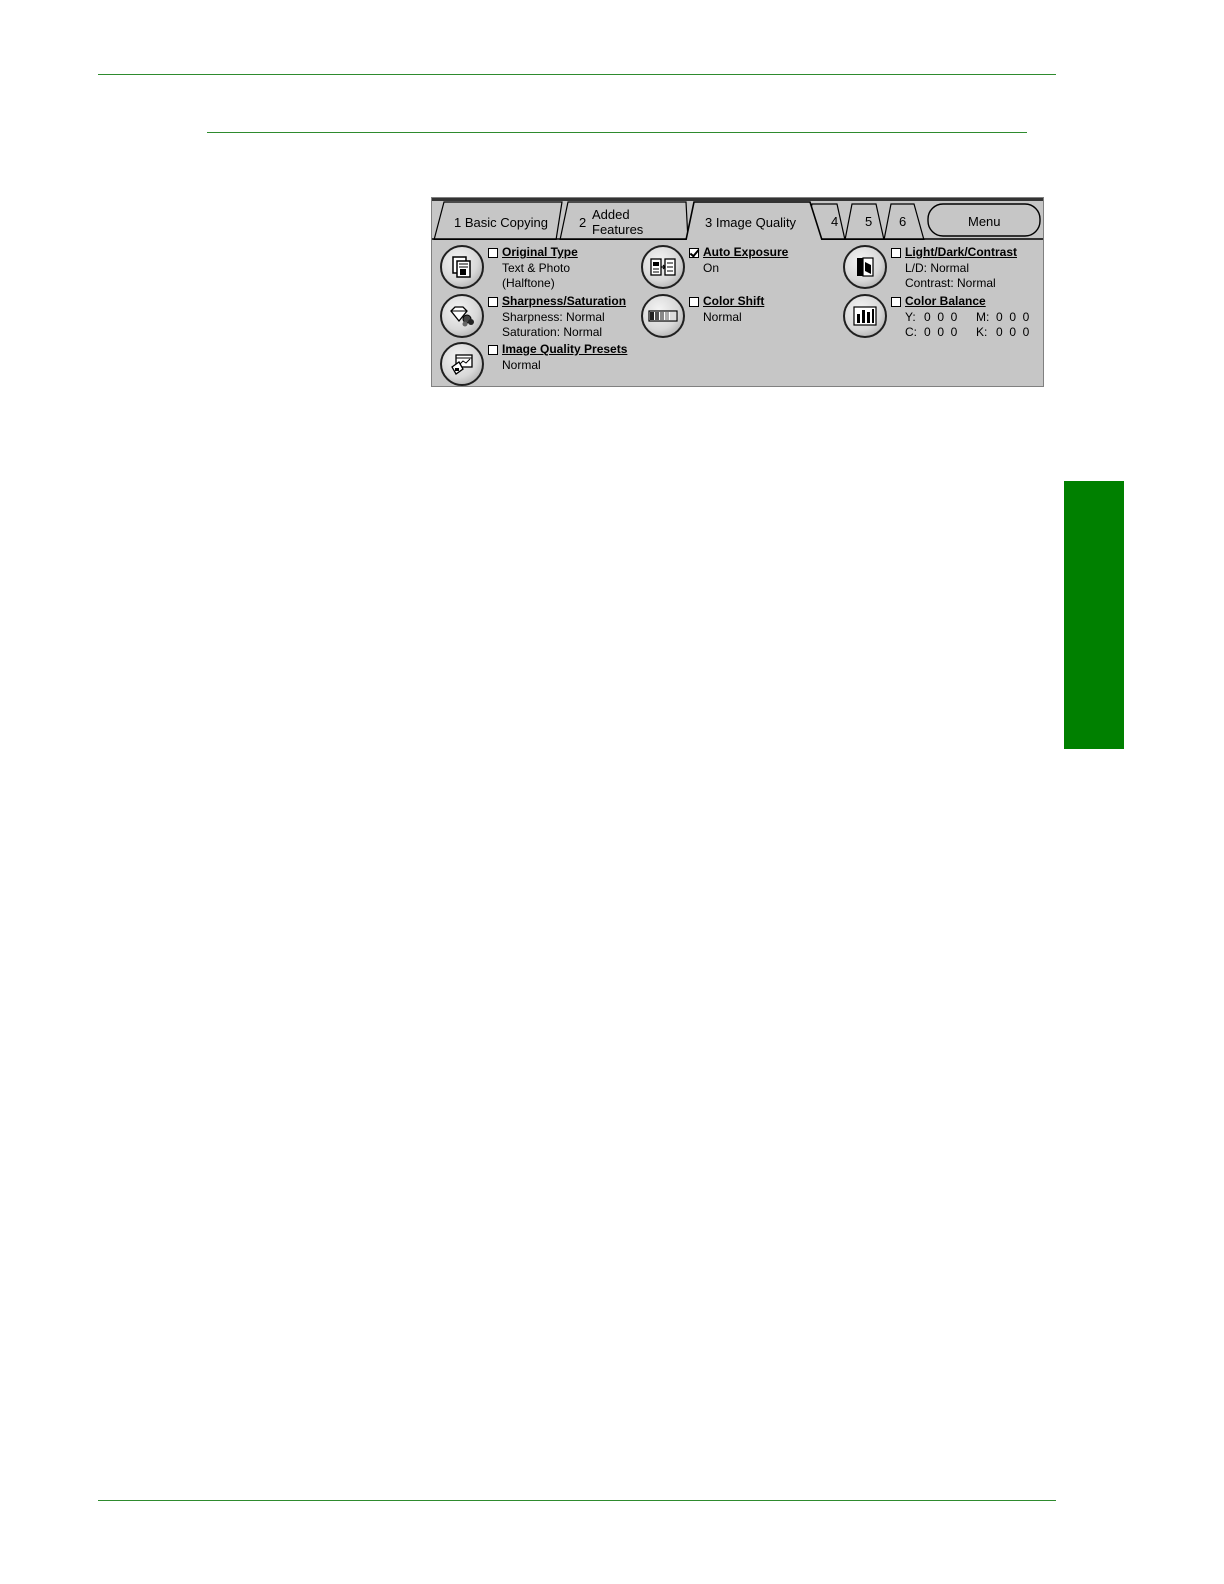  I want to click on tab-5: 5, so click(868, 221).